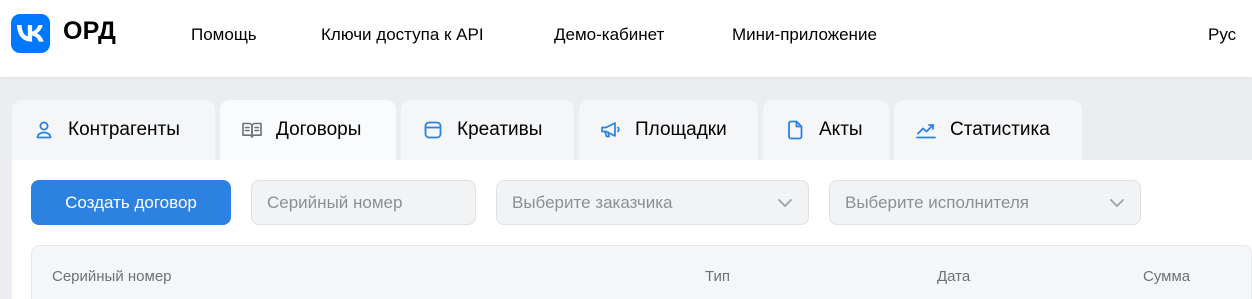  What do you see at coordinates (112, 276) in the screenshot?
I see `column-header-serial: Серийный номер` at bounding box center [112, 276].